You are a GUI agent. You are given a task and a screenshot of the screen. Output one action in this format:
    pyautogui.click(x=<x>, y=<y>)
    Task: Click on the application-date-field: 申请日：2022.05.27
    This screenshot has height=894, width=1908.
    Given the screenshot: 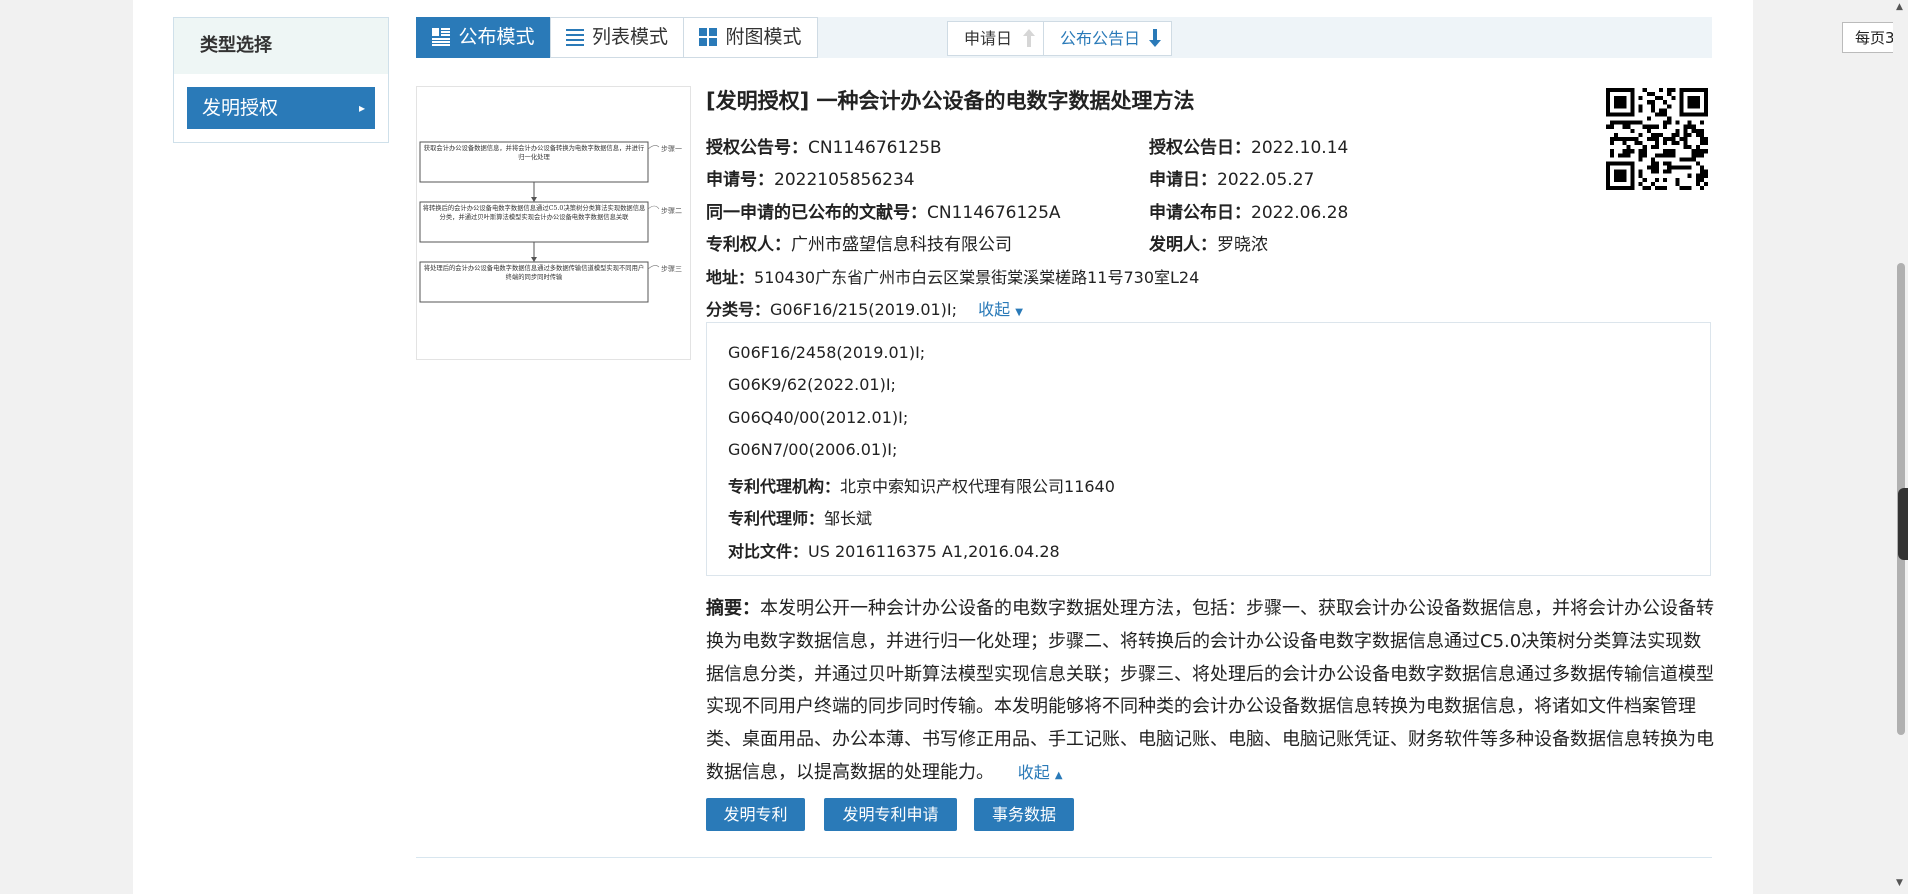 What is the action you would take?
    pyautogui.click(x=1232, y=180)
    